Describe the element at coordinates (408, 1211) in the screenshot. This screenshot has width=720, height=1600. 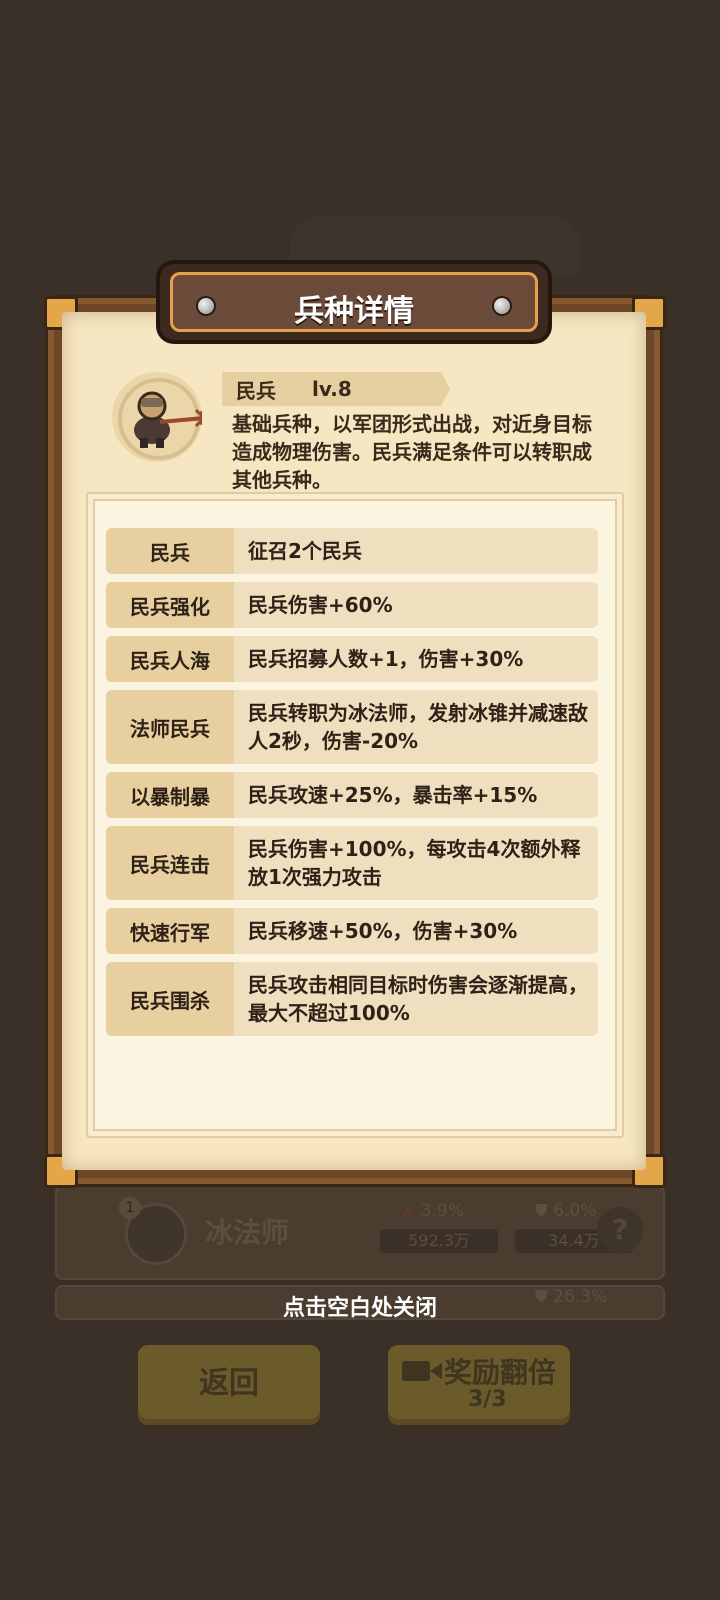
I see `sword-icon: ⚔` at that location.